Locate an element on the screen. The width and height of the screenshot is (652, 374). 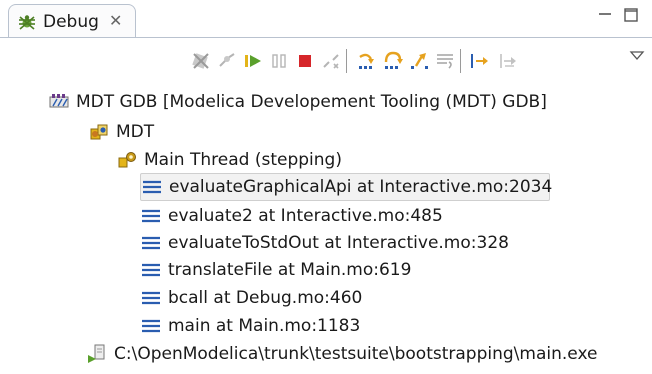
thread-label: Main Thread (stepping) is located at coordinates (243, 160).